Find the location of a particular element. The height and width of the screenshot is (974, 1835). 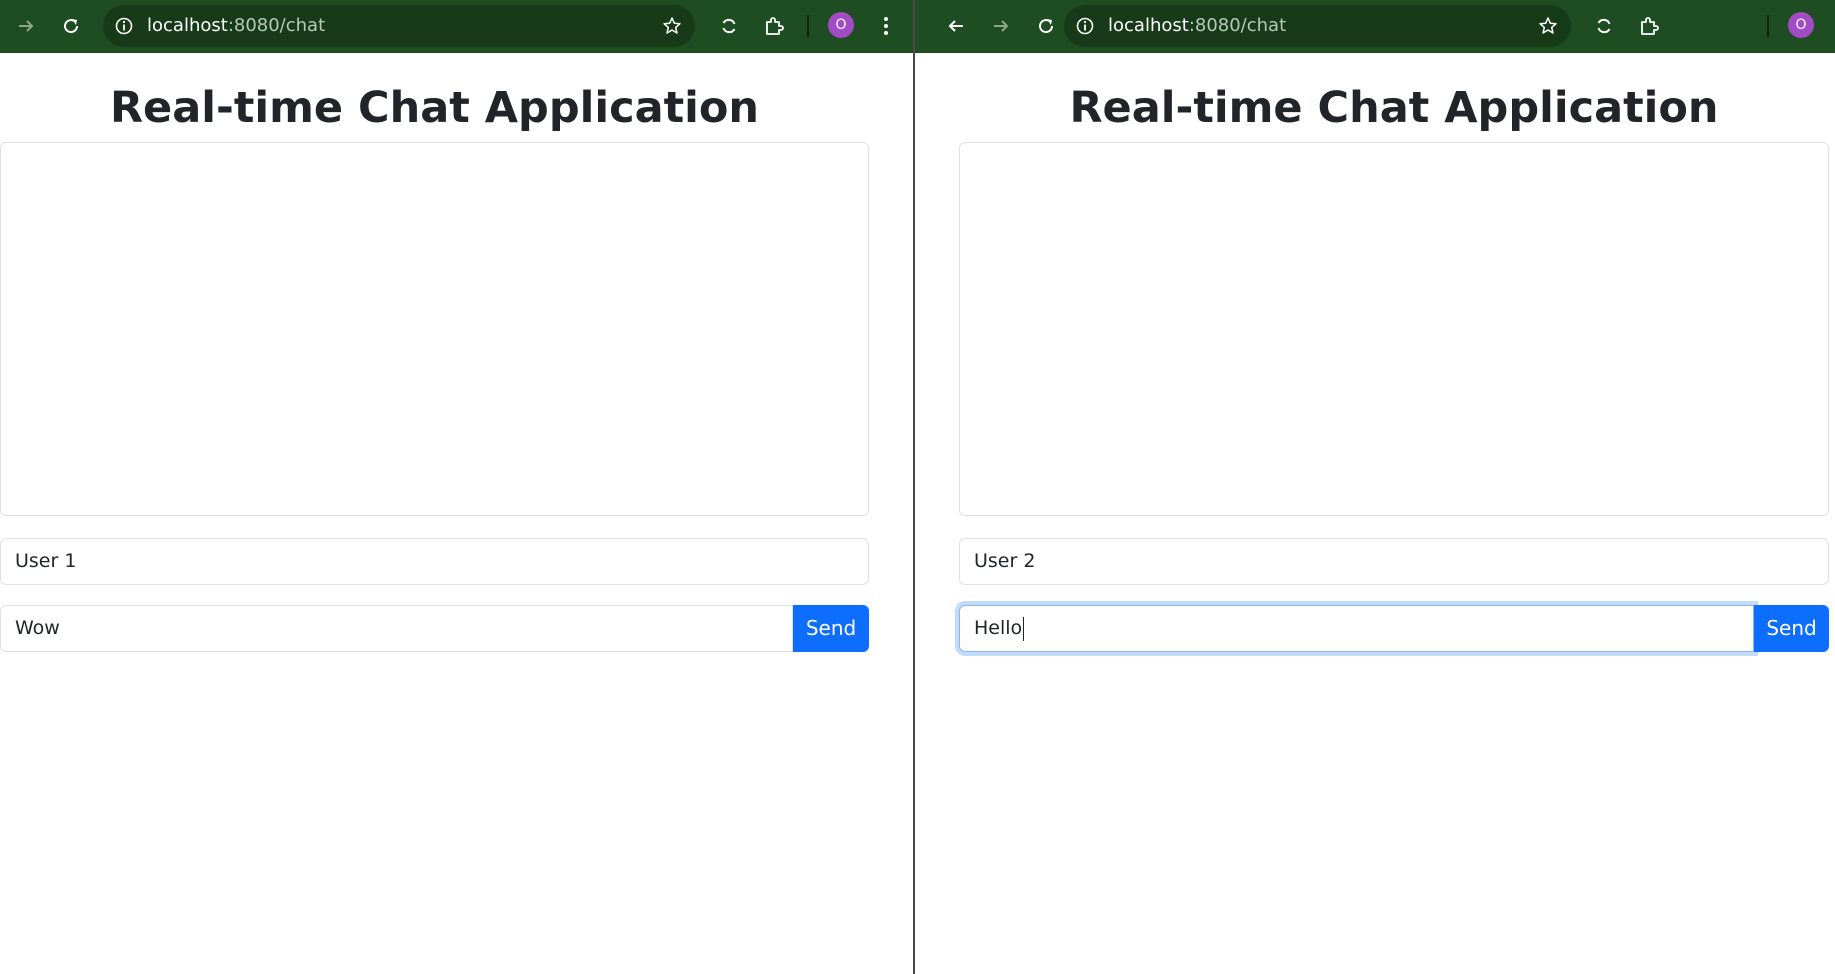

text-caret is located at coordinates (1024, 628).